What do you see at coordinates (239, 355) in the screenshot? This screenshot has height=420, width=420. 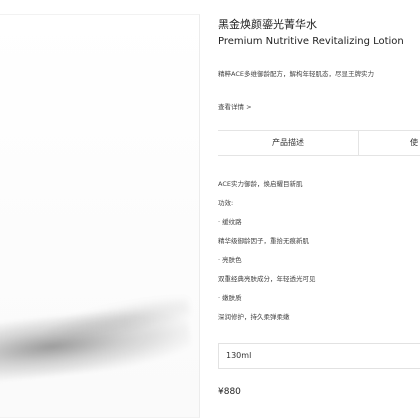 I see `size-option-value: 130ml` at bounding box center [239, 355].